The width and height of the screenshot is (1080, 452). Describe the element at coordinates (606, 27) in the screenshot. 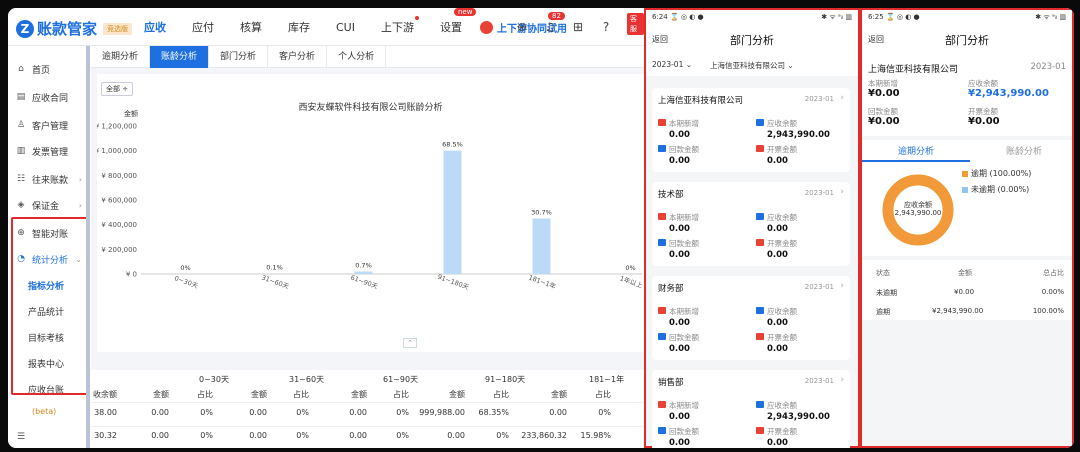

I see `help-icon: ?` at that location.